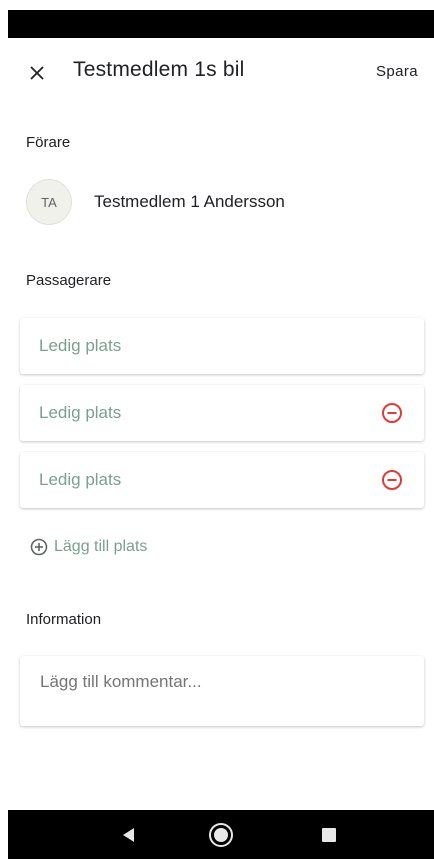 The image size is (434, 859). I want to click on comment-card, so click(222, 691).